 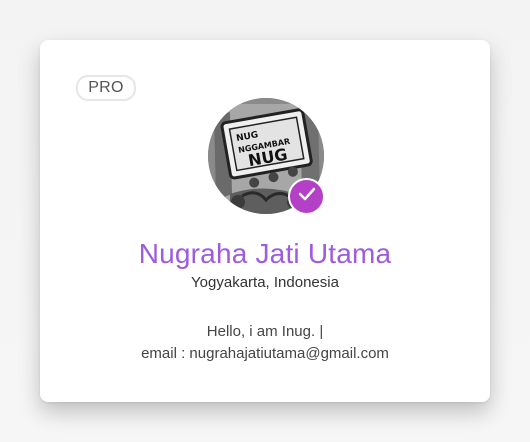 What do you see at coordinates (106, 88) in the screenshot?
I see `pro-badge: PRO` at bounding box center [106, 88].